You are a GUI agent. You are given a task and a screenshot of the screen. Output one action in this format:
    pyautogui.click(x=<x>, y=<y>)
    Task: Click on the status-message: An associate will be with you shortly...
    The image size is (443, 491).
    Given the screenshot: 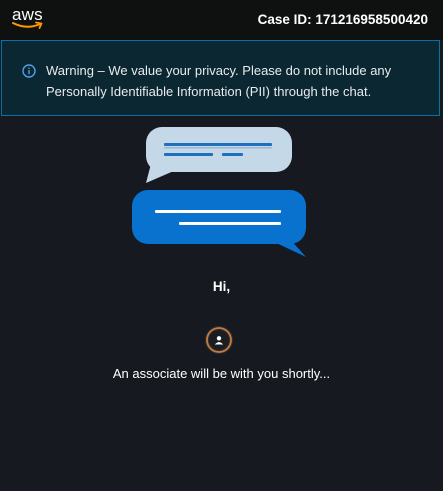 What is the action you would take?
    pyautogui.click(x=221, y=373)
    